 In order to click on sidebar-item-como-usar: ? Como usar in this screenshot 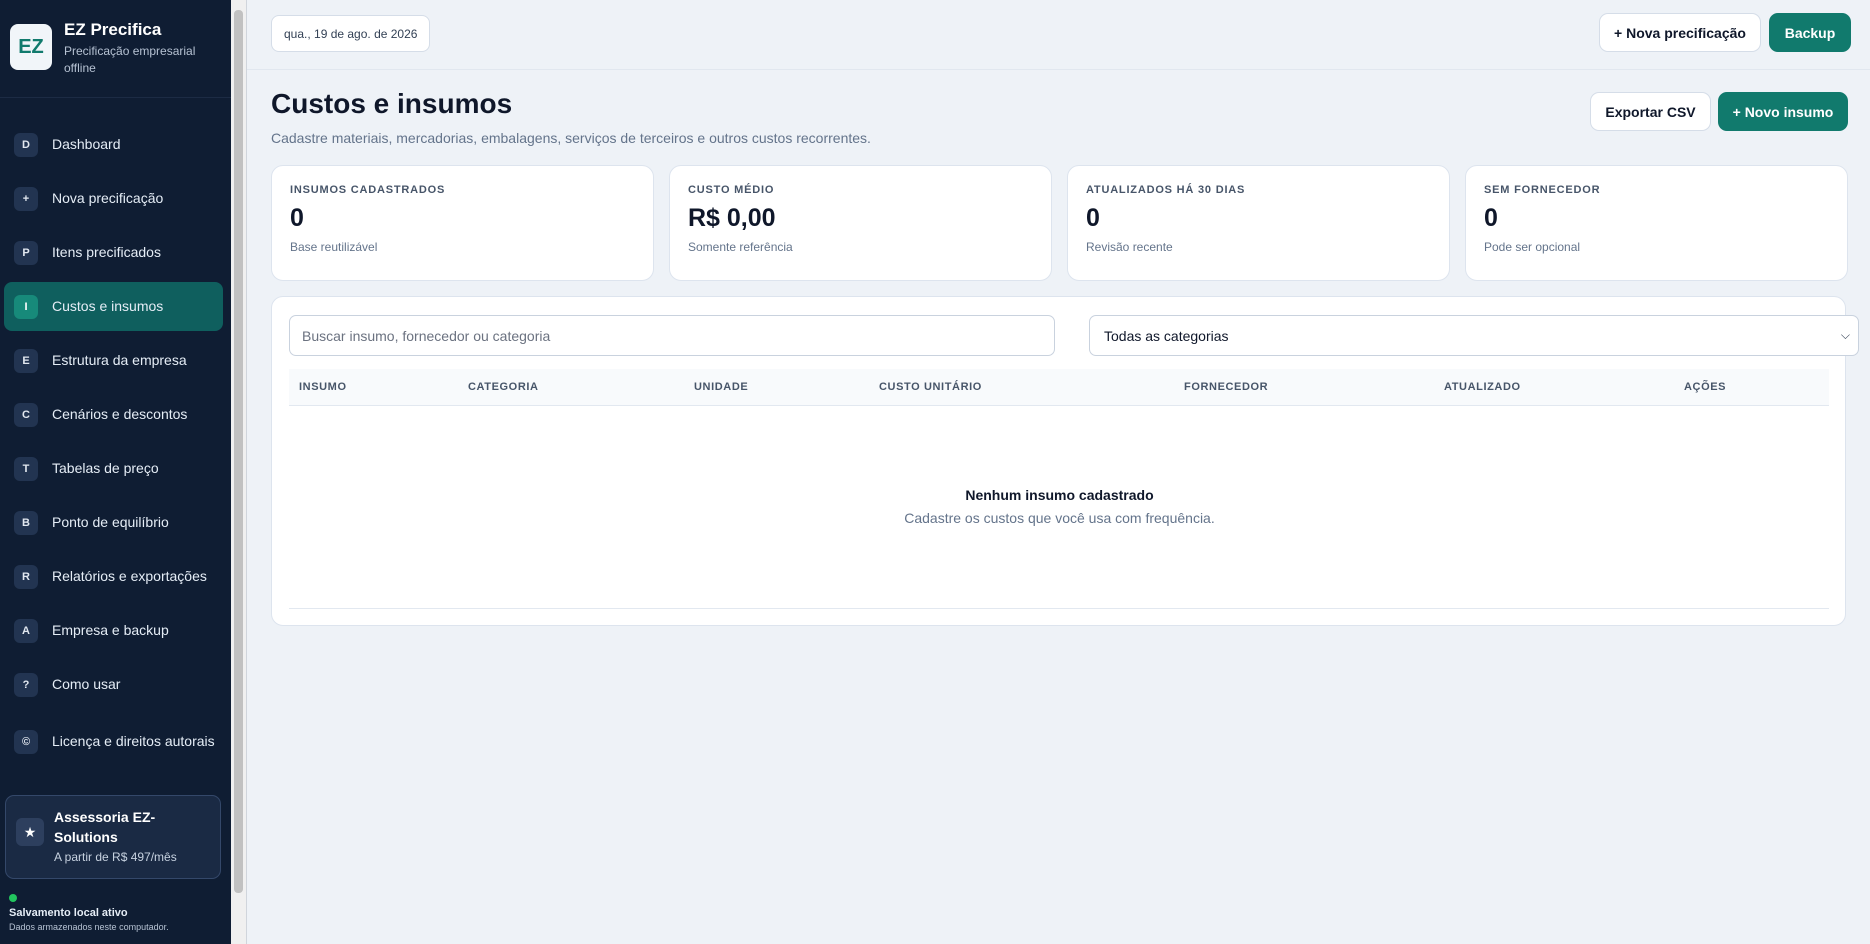, I will do `click(113, 684)`.